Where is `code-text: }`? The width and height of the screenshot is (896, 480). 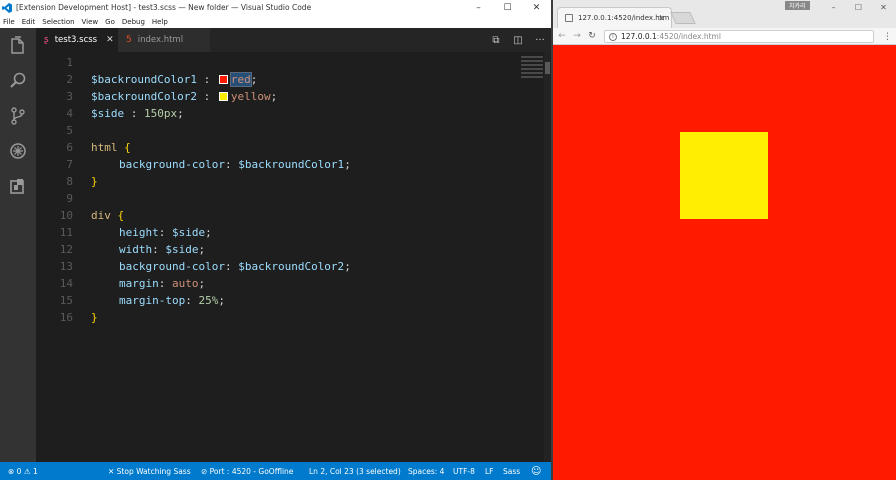
code-text: } is located at coordinates (94, 317).